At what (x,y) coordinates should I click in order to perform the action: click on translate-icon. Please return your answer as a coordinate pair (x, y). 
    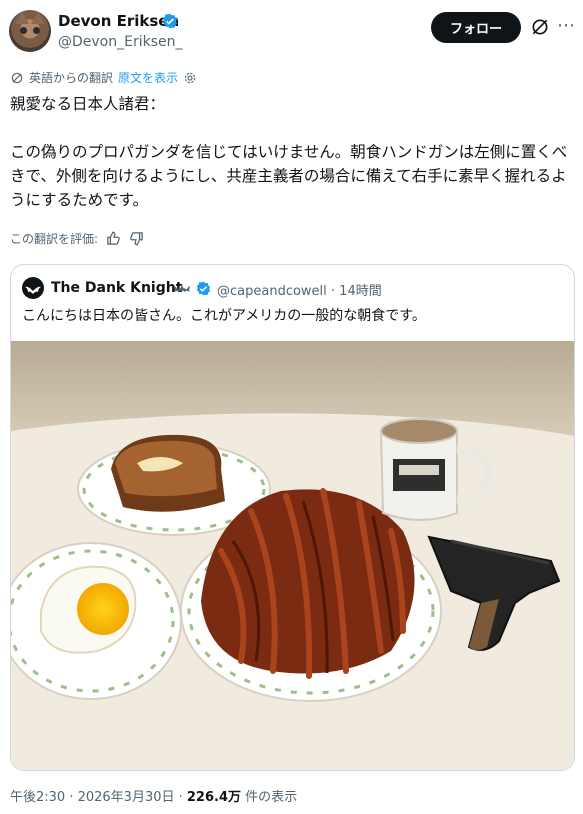
    Looking at the image, I should click on (17, 77).